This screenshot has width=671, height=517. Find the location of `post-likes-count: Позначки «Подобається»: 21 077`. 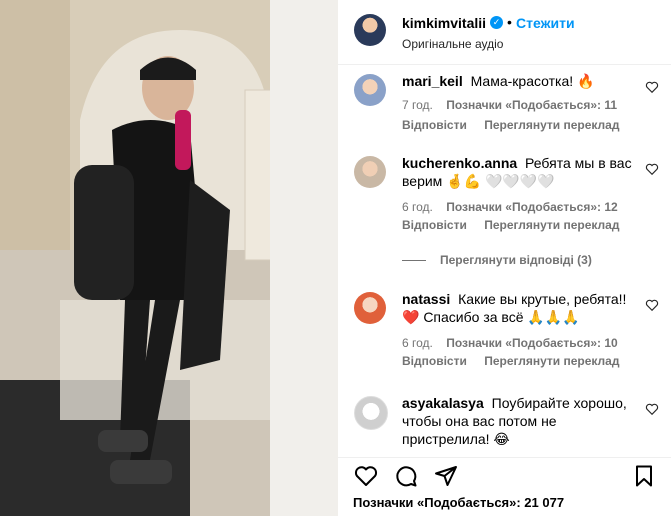

post-likes-count: Позначки «Подобається»: 21 077 is located at coordinates (458, 502).